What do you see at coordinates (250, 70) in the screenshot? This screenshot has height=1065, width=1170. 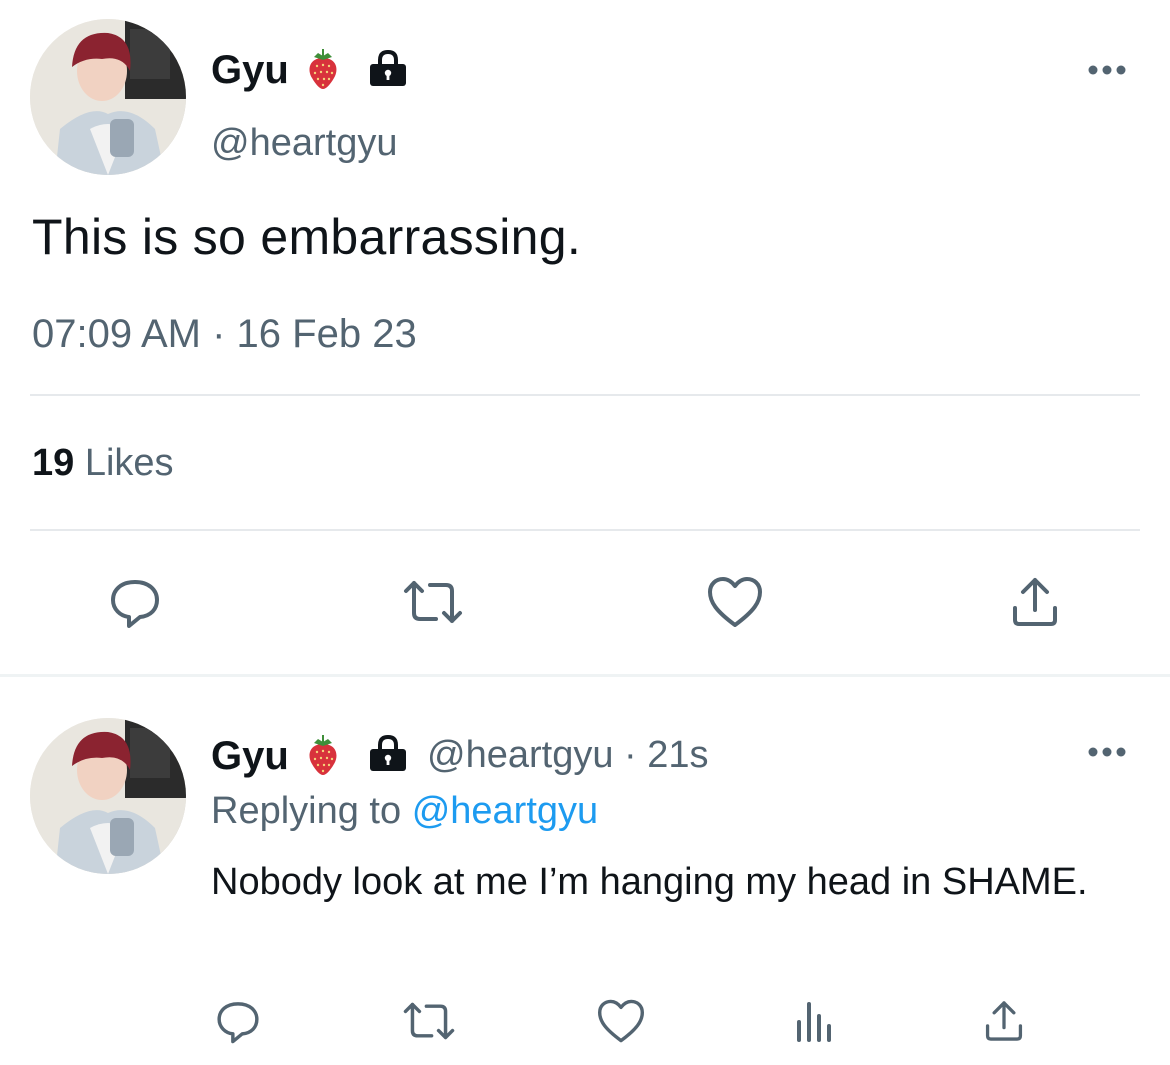 I see `author-name: Gyu` at bounding box center [250, 70].